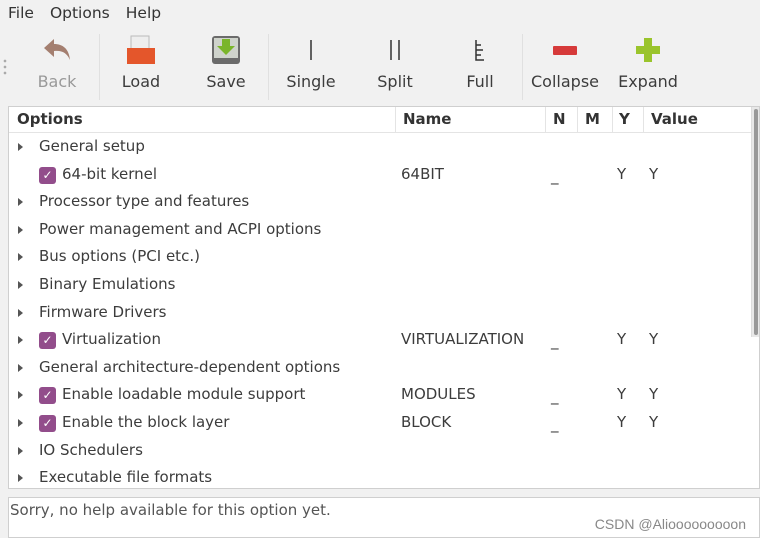  I want to click on menu-file: File, so click(21, 13).